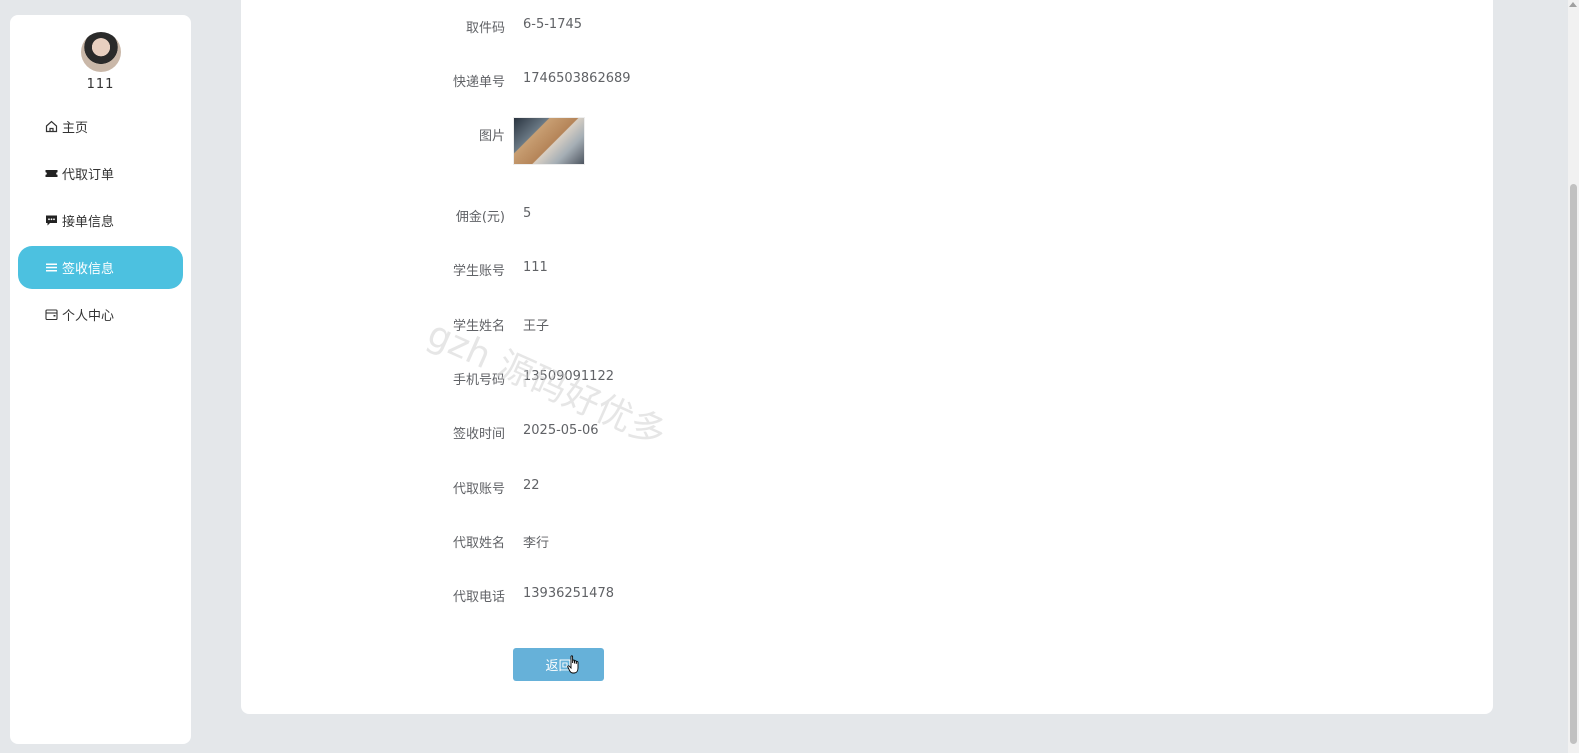 Image resolution: width=1579 pixels, height=753 pixels. I want to click on pickup-code-label: 取件码, so click(485, 28).